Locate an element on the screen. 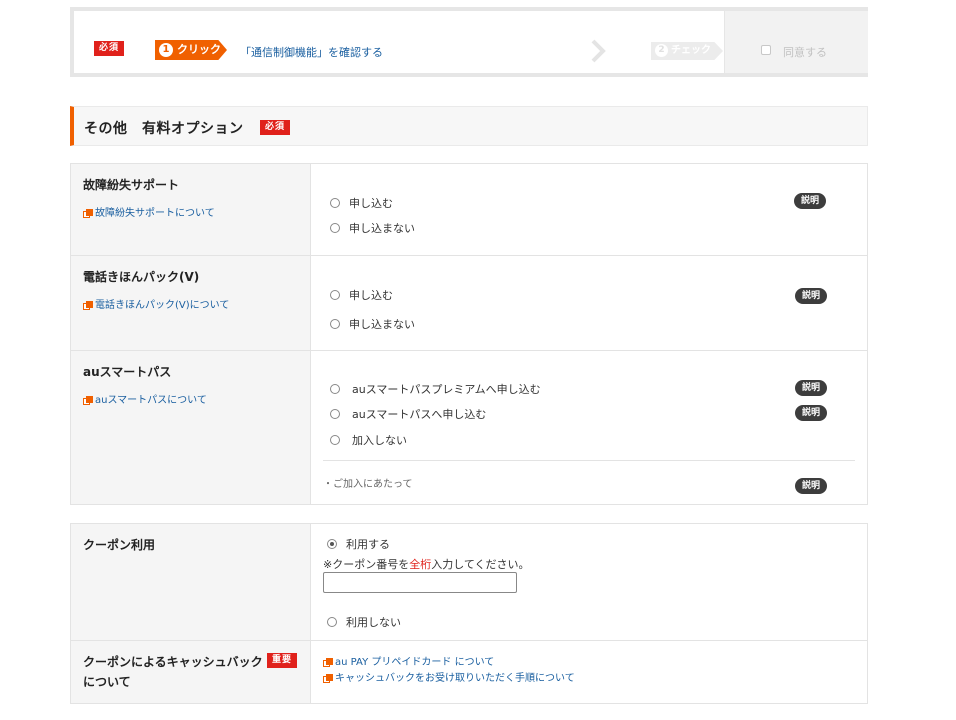 Image resolution: width=956 pixels, height=720 pixels. section-heading: その他 有料オプション 必須 is located at coordinates (469, 126).